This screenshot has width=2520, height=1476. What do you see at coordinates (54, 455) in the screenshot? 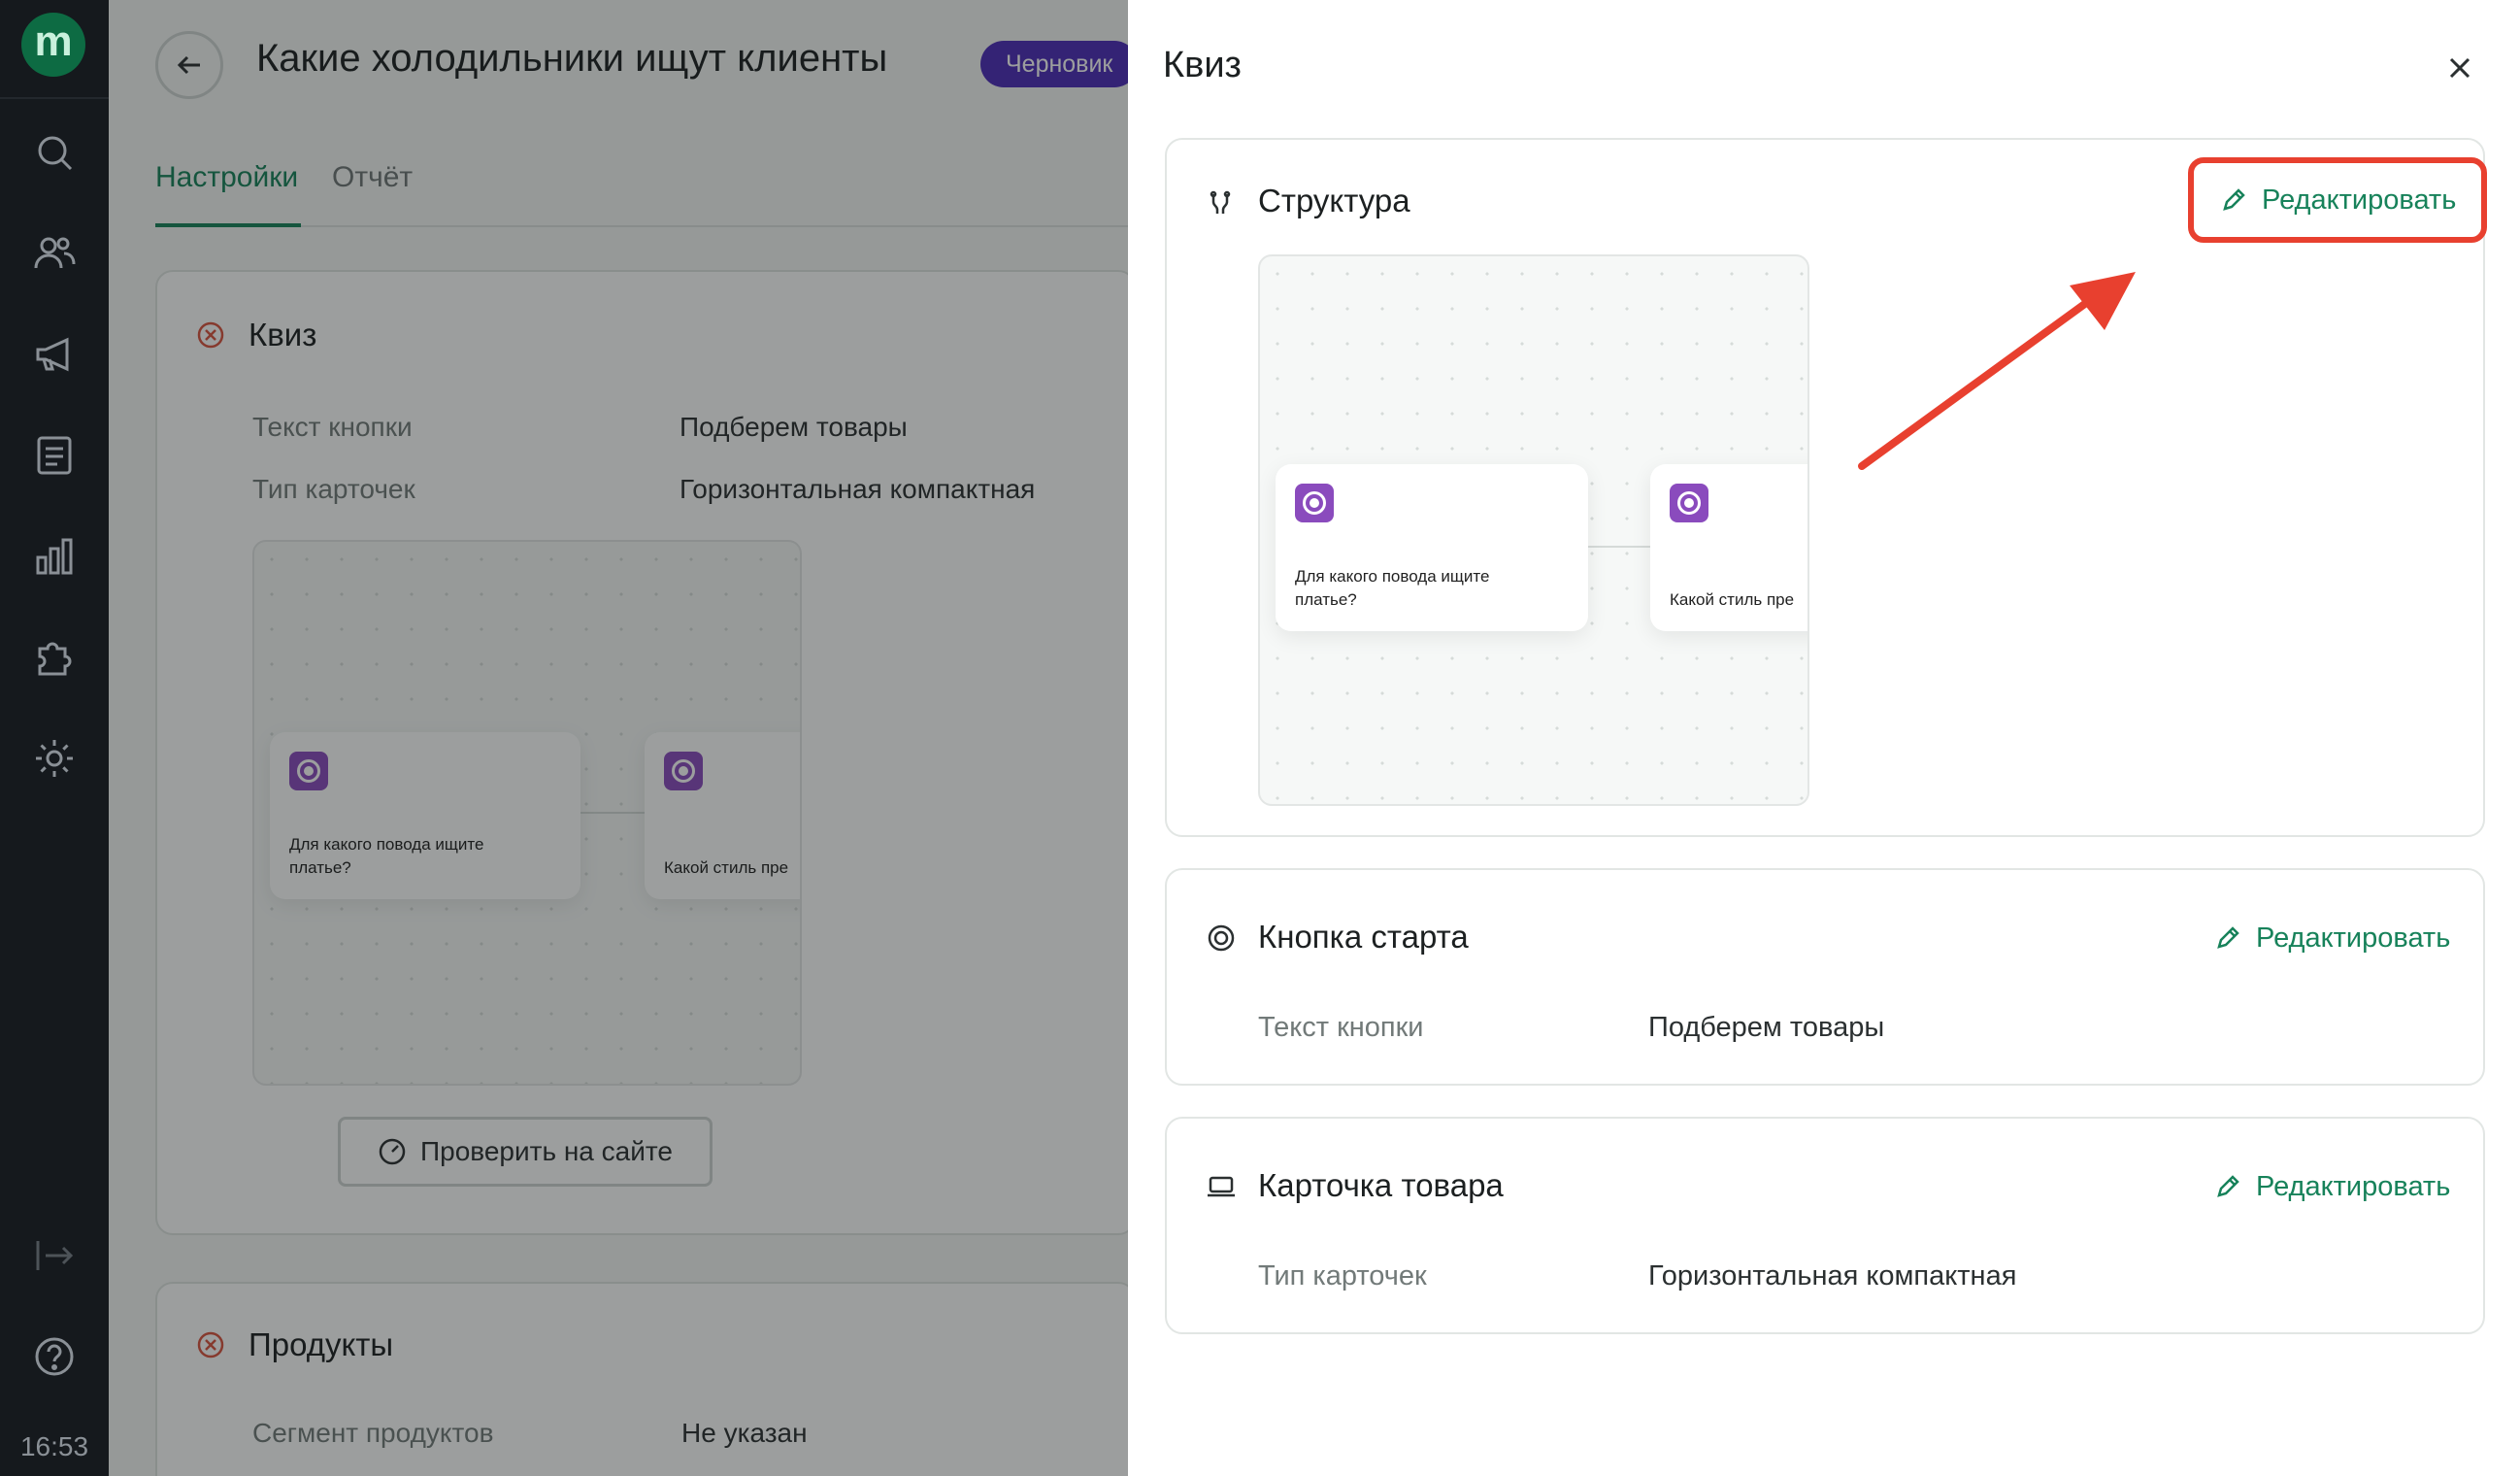
I see `document-icon` at bounding box center [54, 455].